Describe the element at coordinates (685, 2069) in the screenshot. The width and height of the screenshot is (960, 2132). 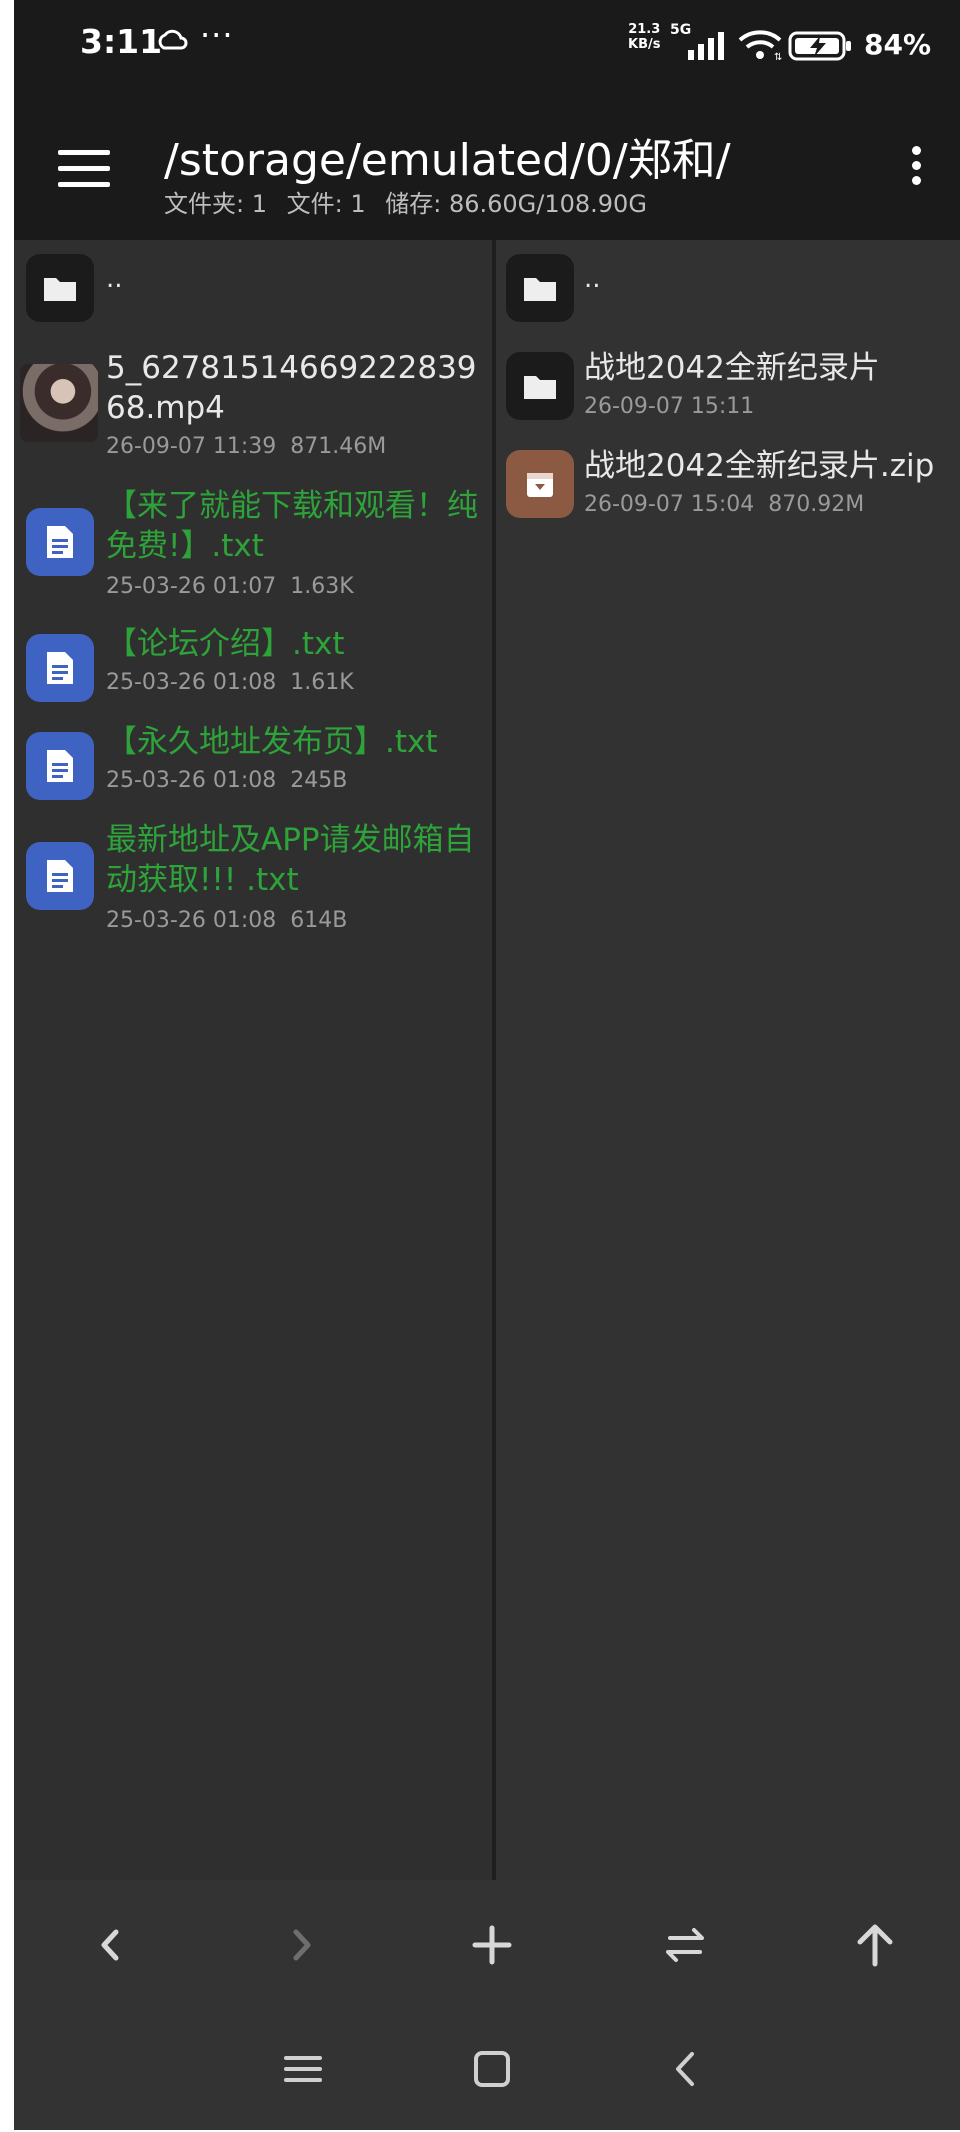
I see `system-back-icon` at that location.